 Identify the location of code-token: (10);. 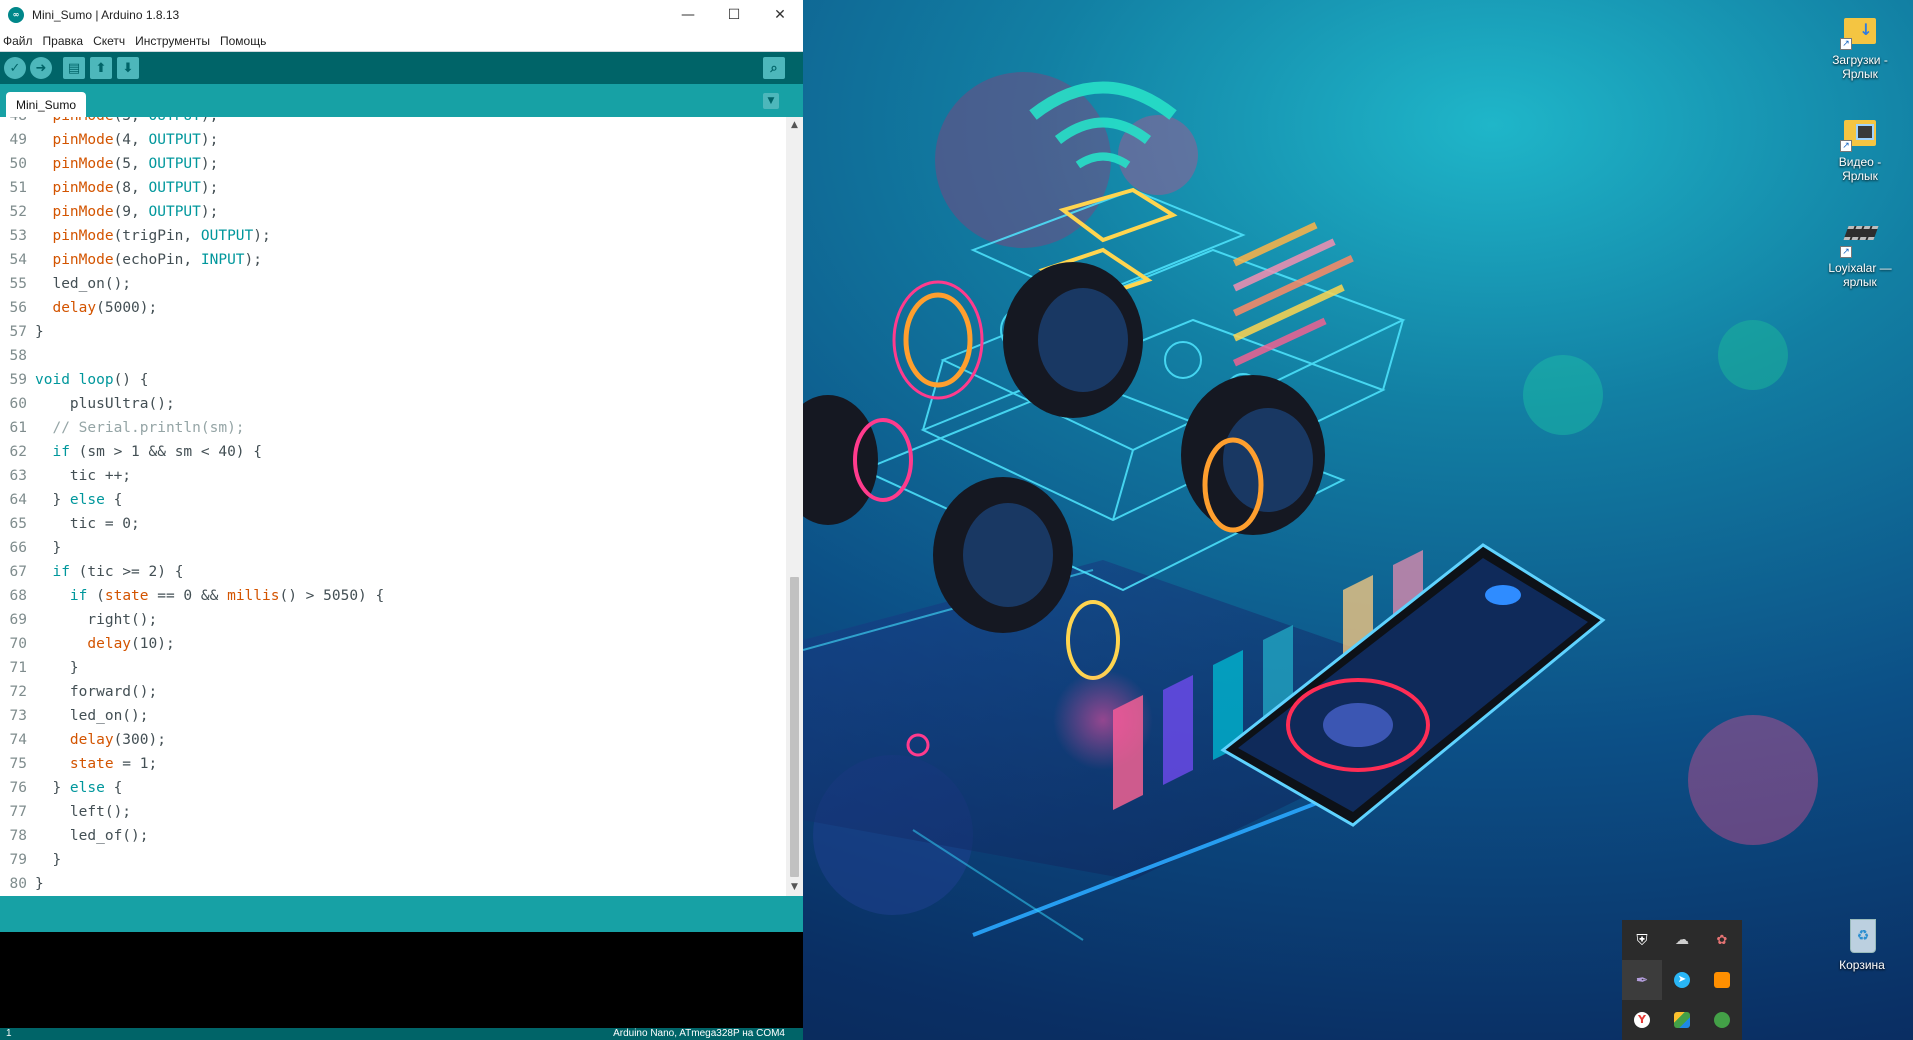
(153, 644).